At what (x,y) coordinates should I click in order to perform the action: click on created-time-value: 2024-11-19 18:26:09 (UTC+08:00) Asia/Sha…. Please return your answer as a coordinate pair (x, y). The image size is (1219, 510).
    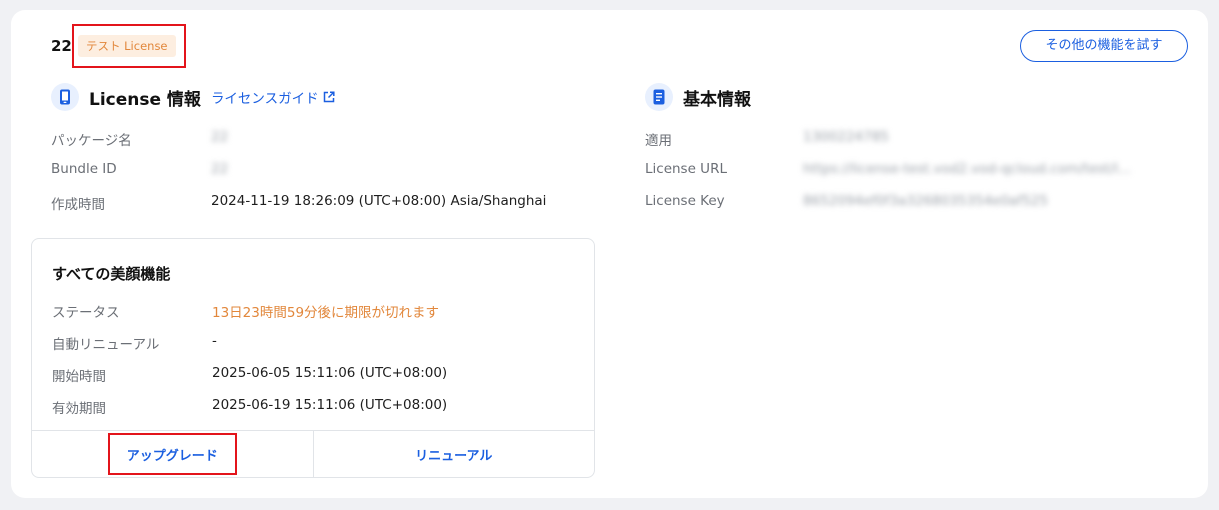
    Looking at the image, I should click on (379, 201).